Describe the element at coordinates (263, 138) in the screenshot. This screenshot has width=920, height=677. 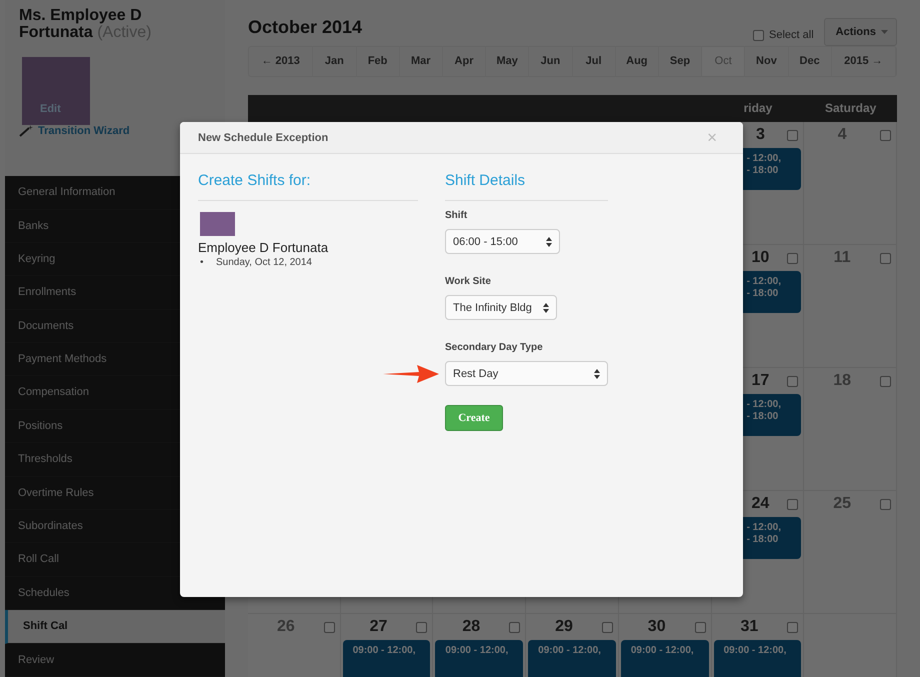
I see `modal-title: New Schedule Exception` at that location.